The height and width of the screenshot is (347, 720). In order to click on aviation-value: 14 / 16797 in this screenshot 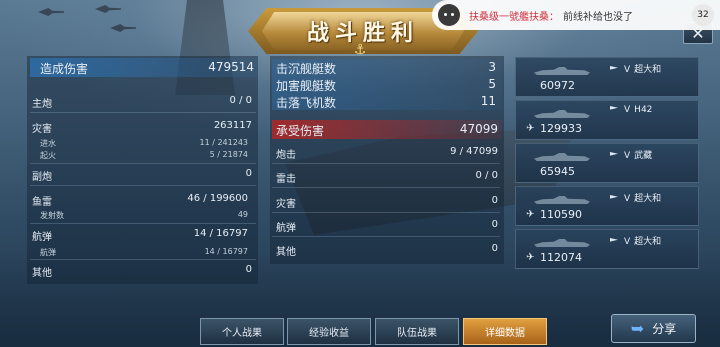, I will do `click(220, 233)`.